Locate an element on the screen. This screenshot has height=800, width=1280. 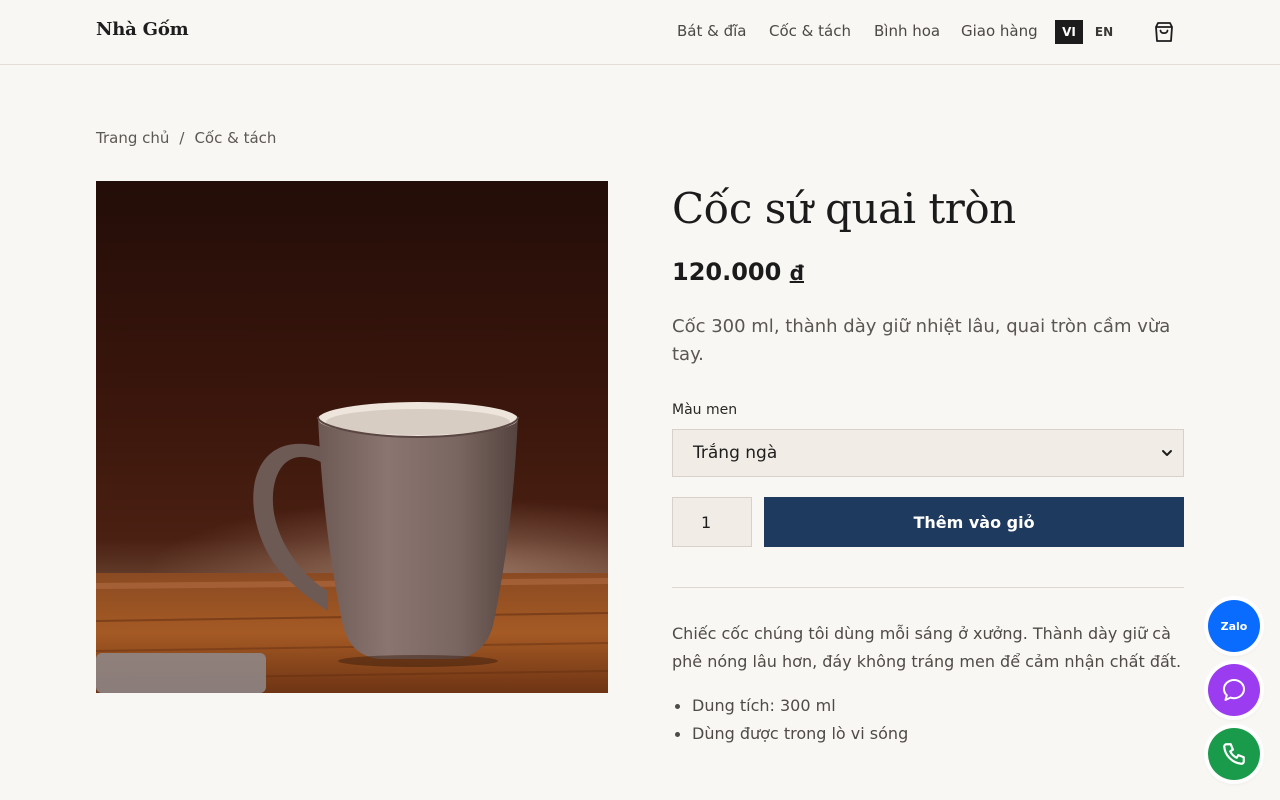
shopping-bag-icon is located at coordinates (1164, 32).